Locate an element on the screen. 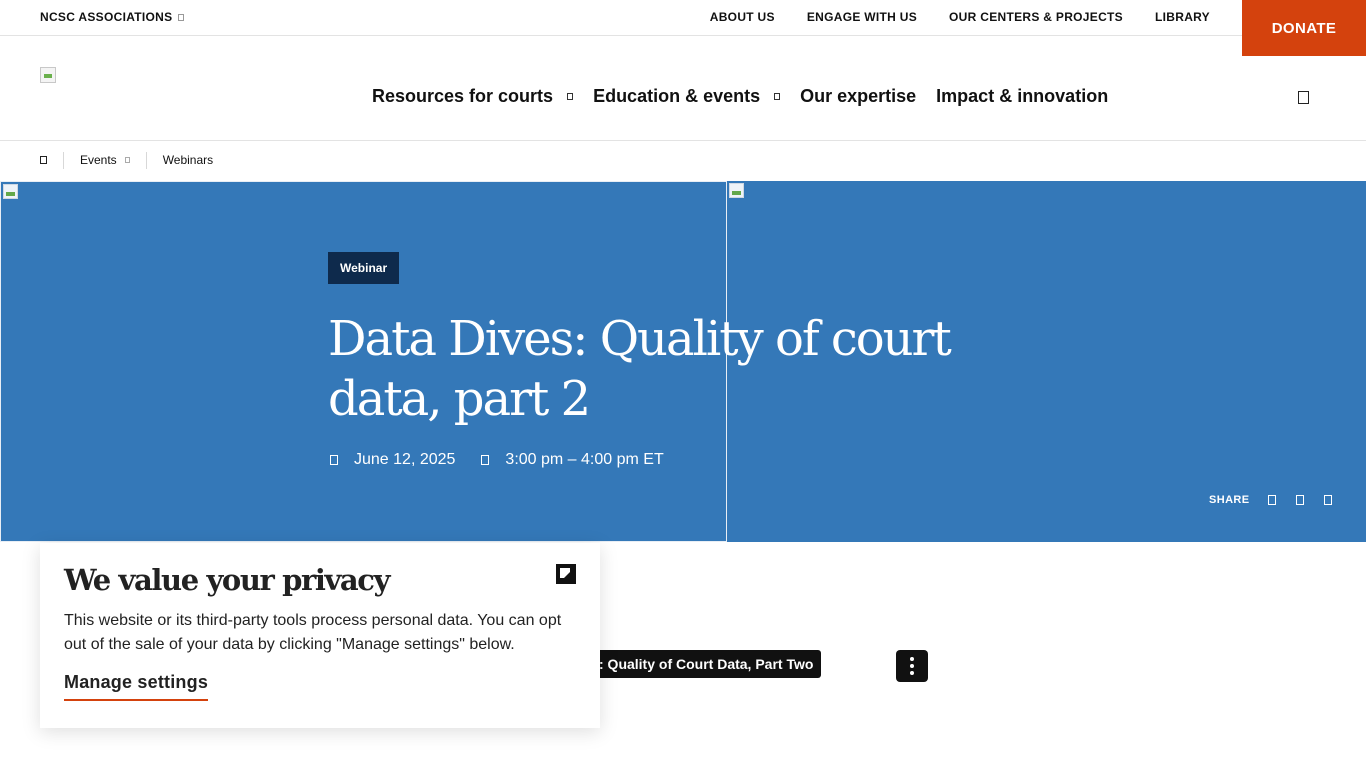  event-meta: June 12, 2025 3:00 pm – 4:00 pm ET is located at coordinates (497, 460).